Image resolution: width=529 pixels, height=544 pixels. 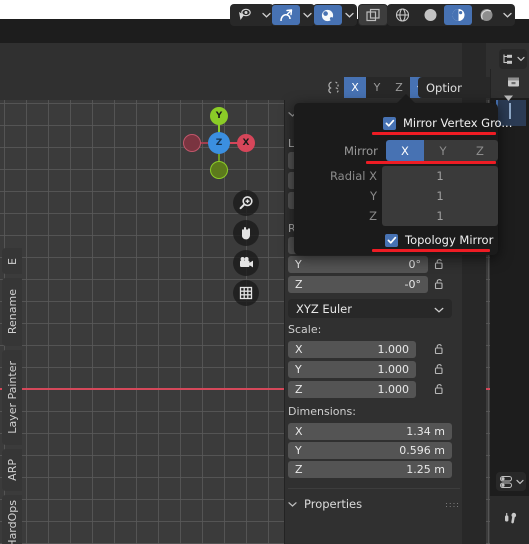 I want to click on wireframe-sphere-icon, so click(x=402, y=15).